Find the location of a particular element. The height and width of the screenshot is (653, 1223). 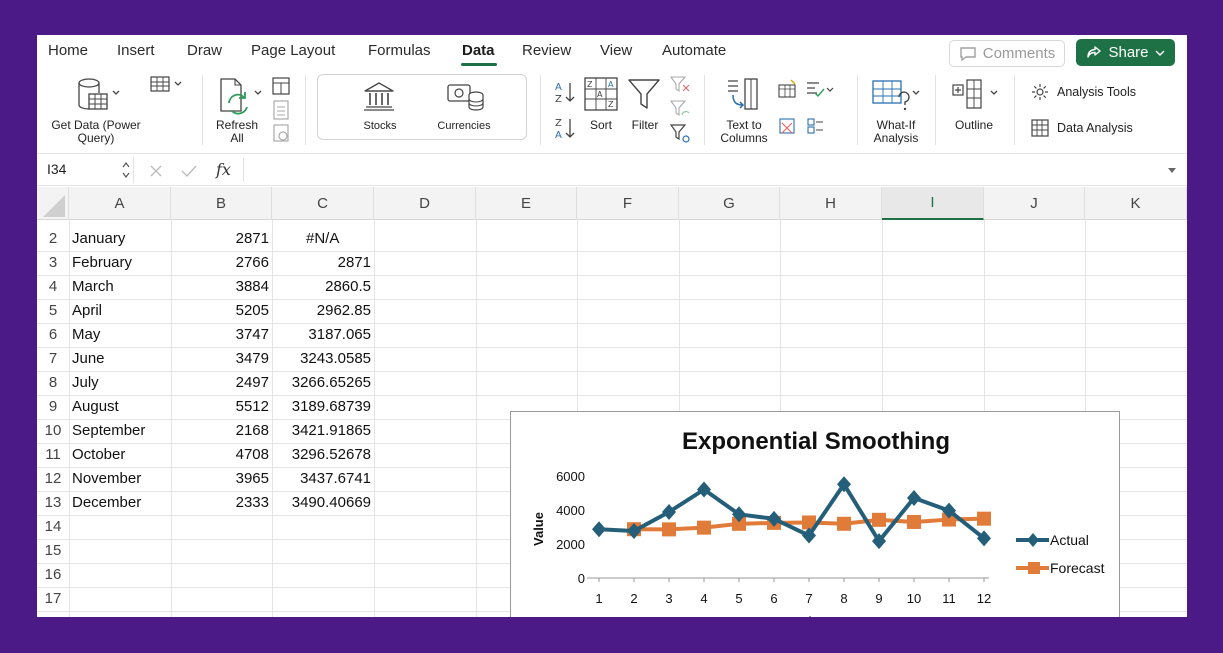

data-analysis-button: Data Analysis is located at coordinates (1082, 128).